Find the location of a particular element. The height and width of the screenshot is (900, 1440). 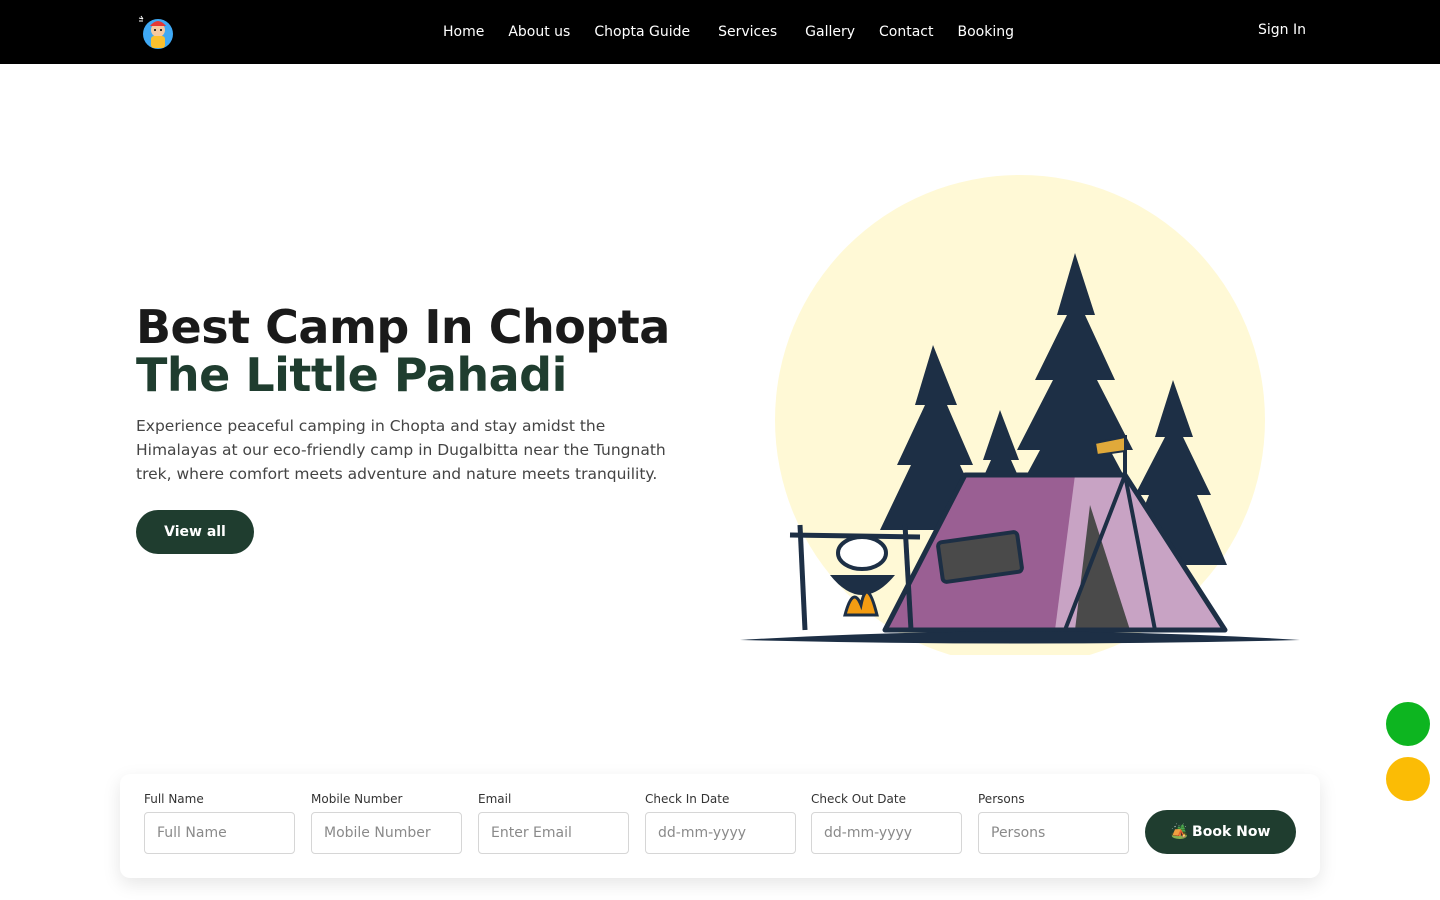

book-now-button: 🏕️ Book Now is located at coordinates (1220, 832).